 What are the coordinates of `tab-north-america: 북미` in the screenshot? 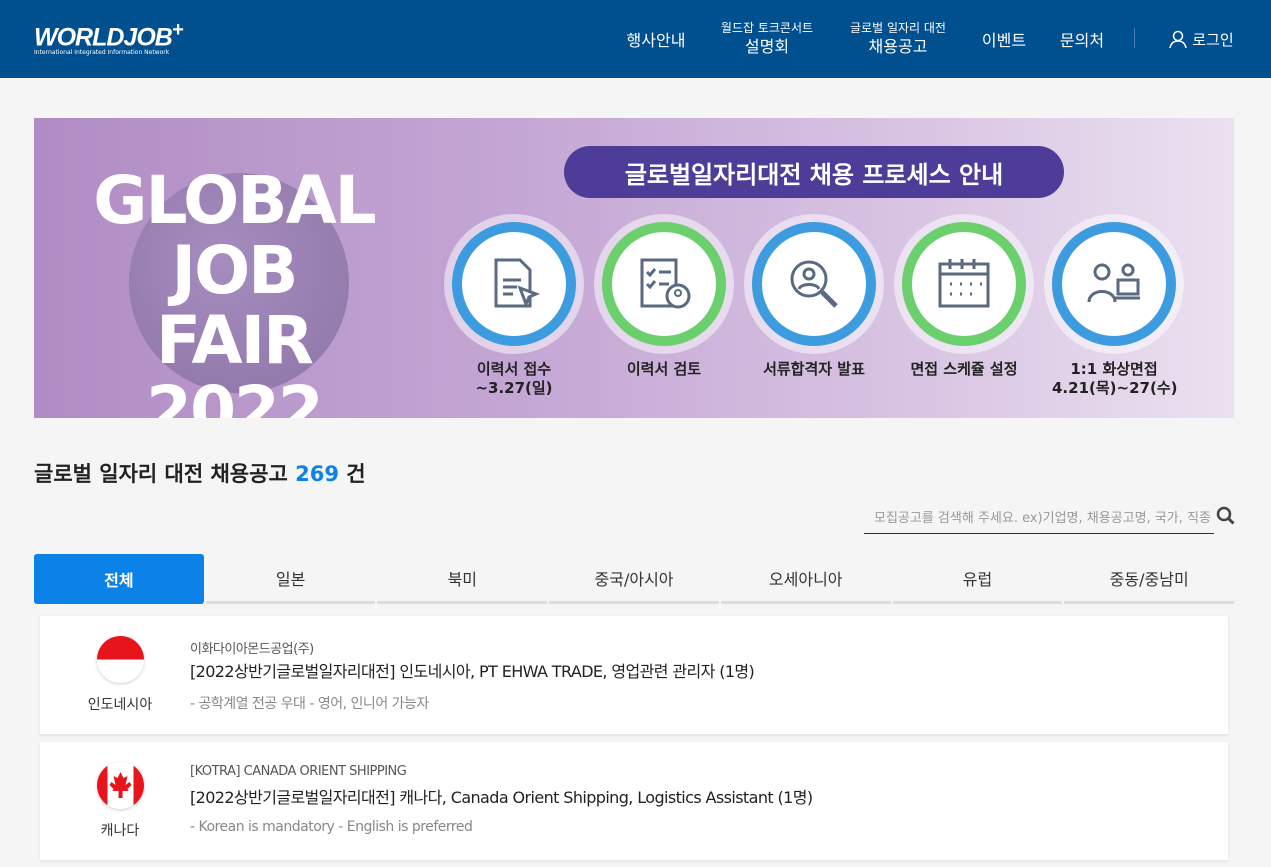 It's located at (462, 579).